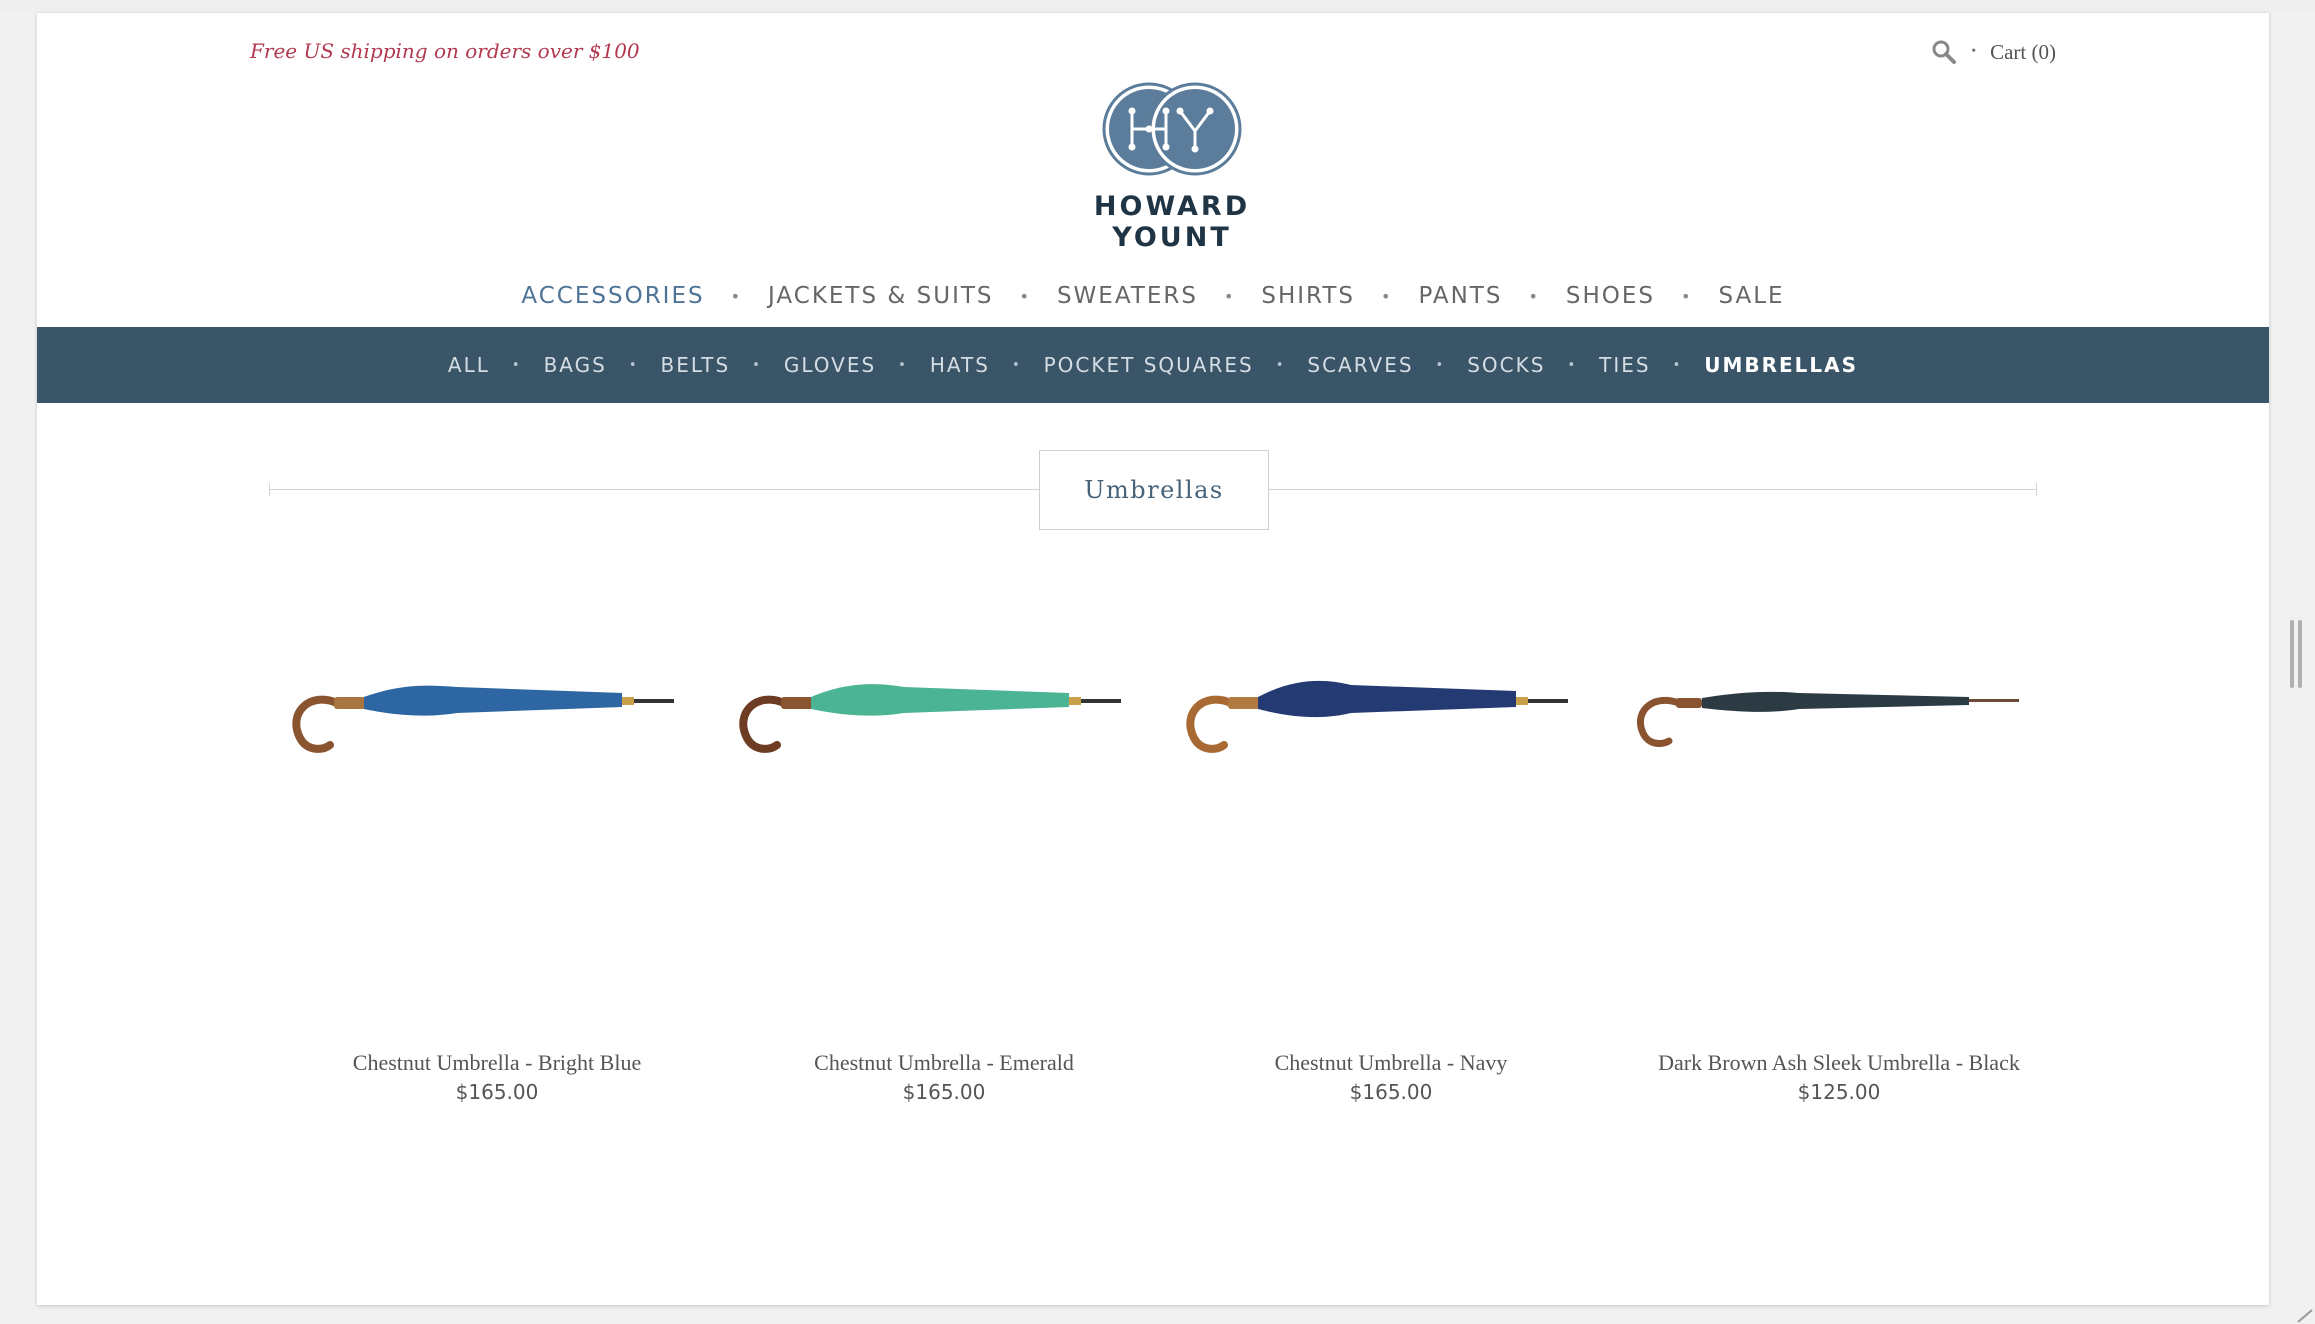 The height and width of the screenshot is (1324, 2315). Describe the element at coordinates (944, 1063) in the screenshot. I see `product-name: Chestnut Umbrella - Emerald` at that location.